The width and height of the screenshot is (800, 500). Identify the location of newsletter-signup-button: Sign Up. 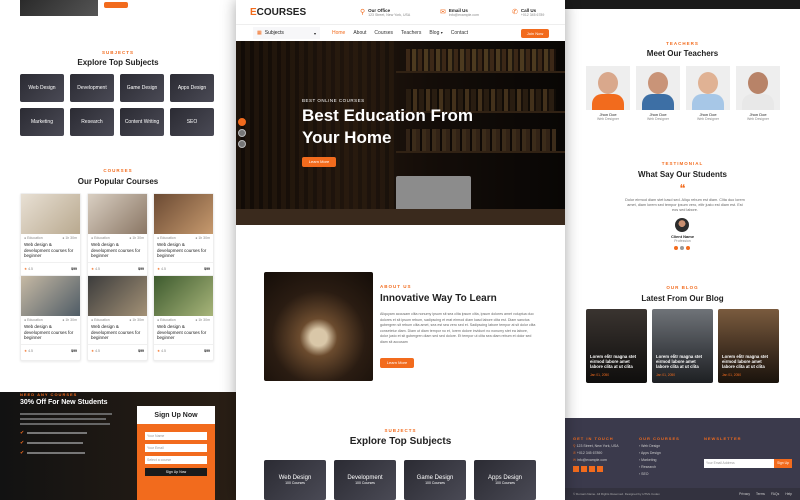
(783, 463).